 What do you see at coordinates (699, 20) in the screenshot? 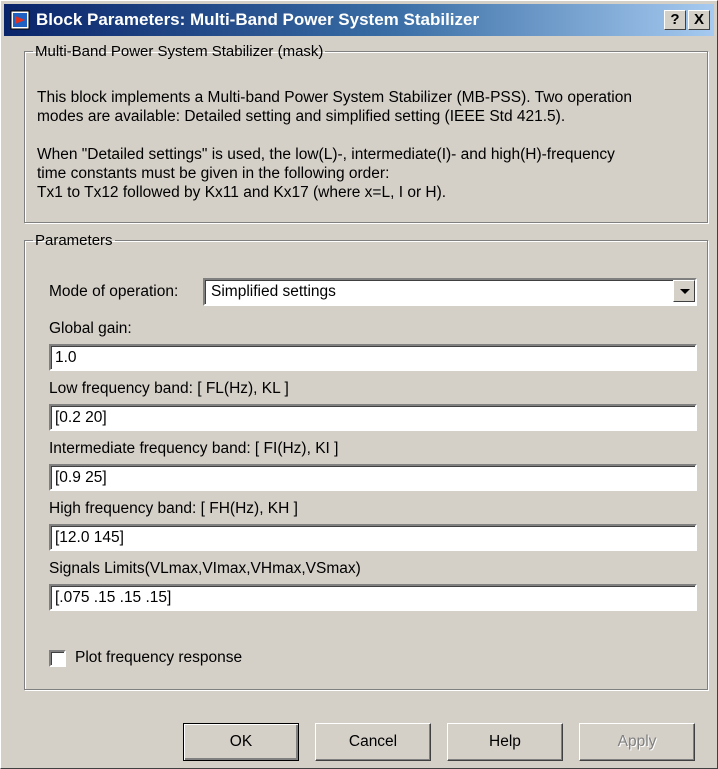
I see `close-button: X` at bounding box center [699, 20].